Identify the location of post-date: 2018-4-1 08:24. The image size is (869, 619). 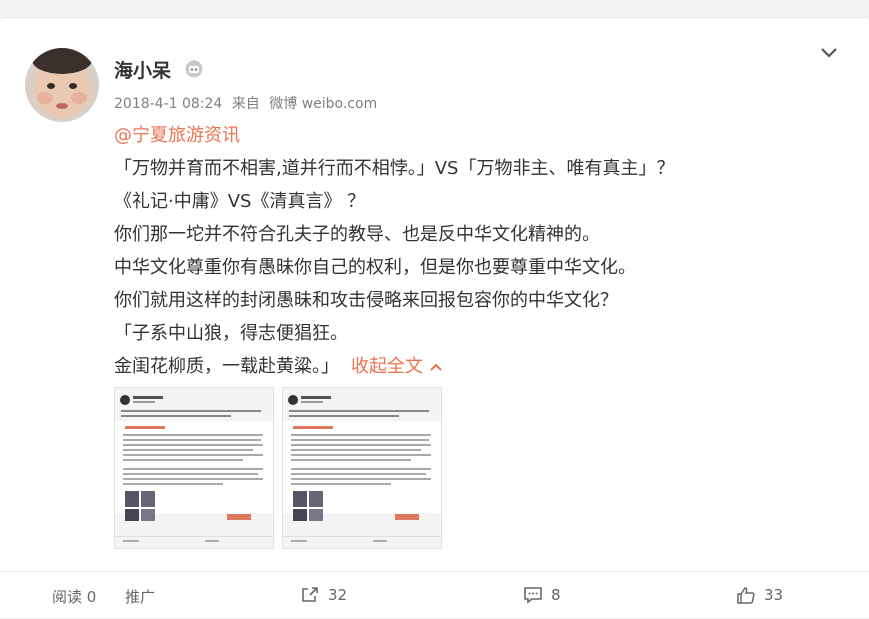
(168, 104).